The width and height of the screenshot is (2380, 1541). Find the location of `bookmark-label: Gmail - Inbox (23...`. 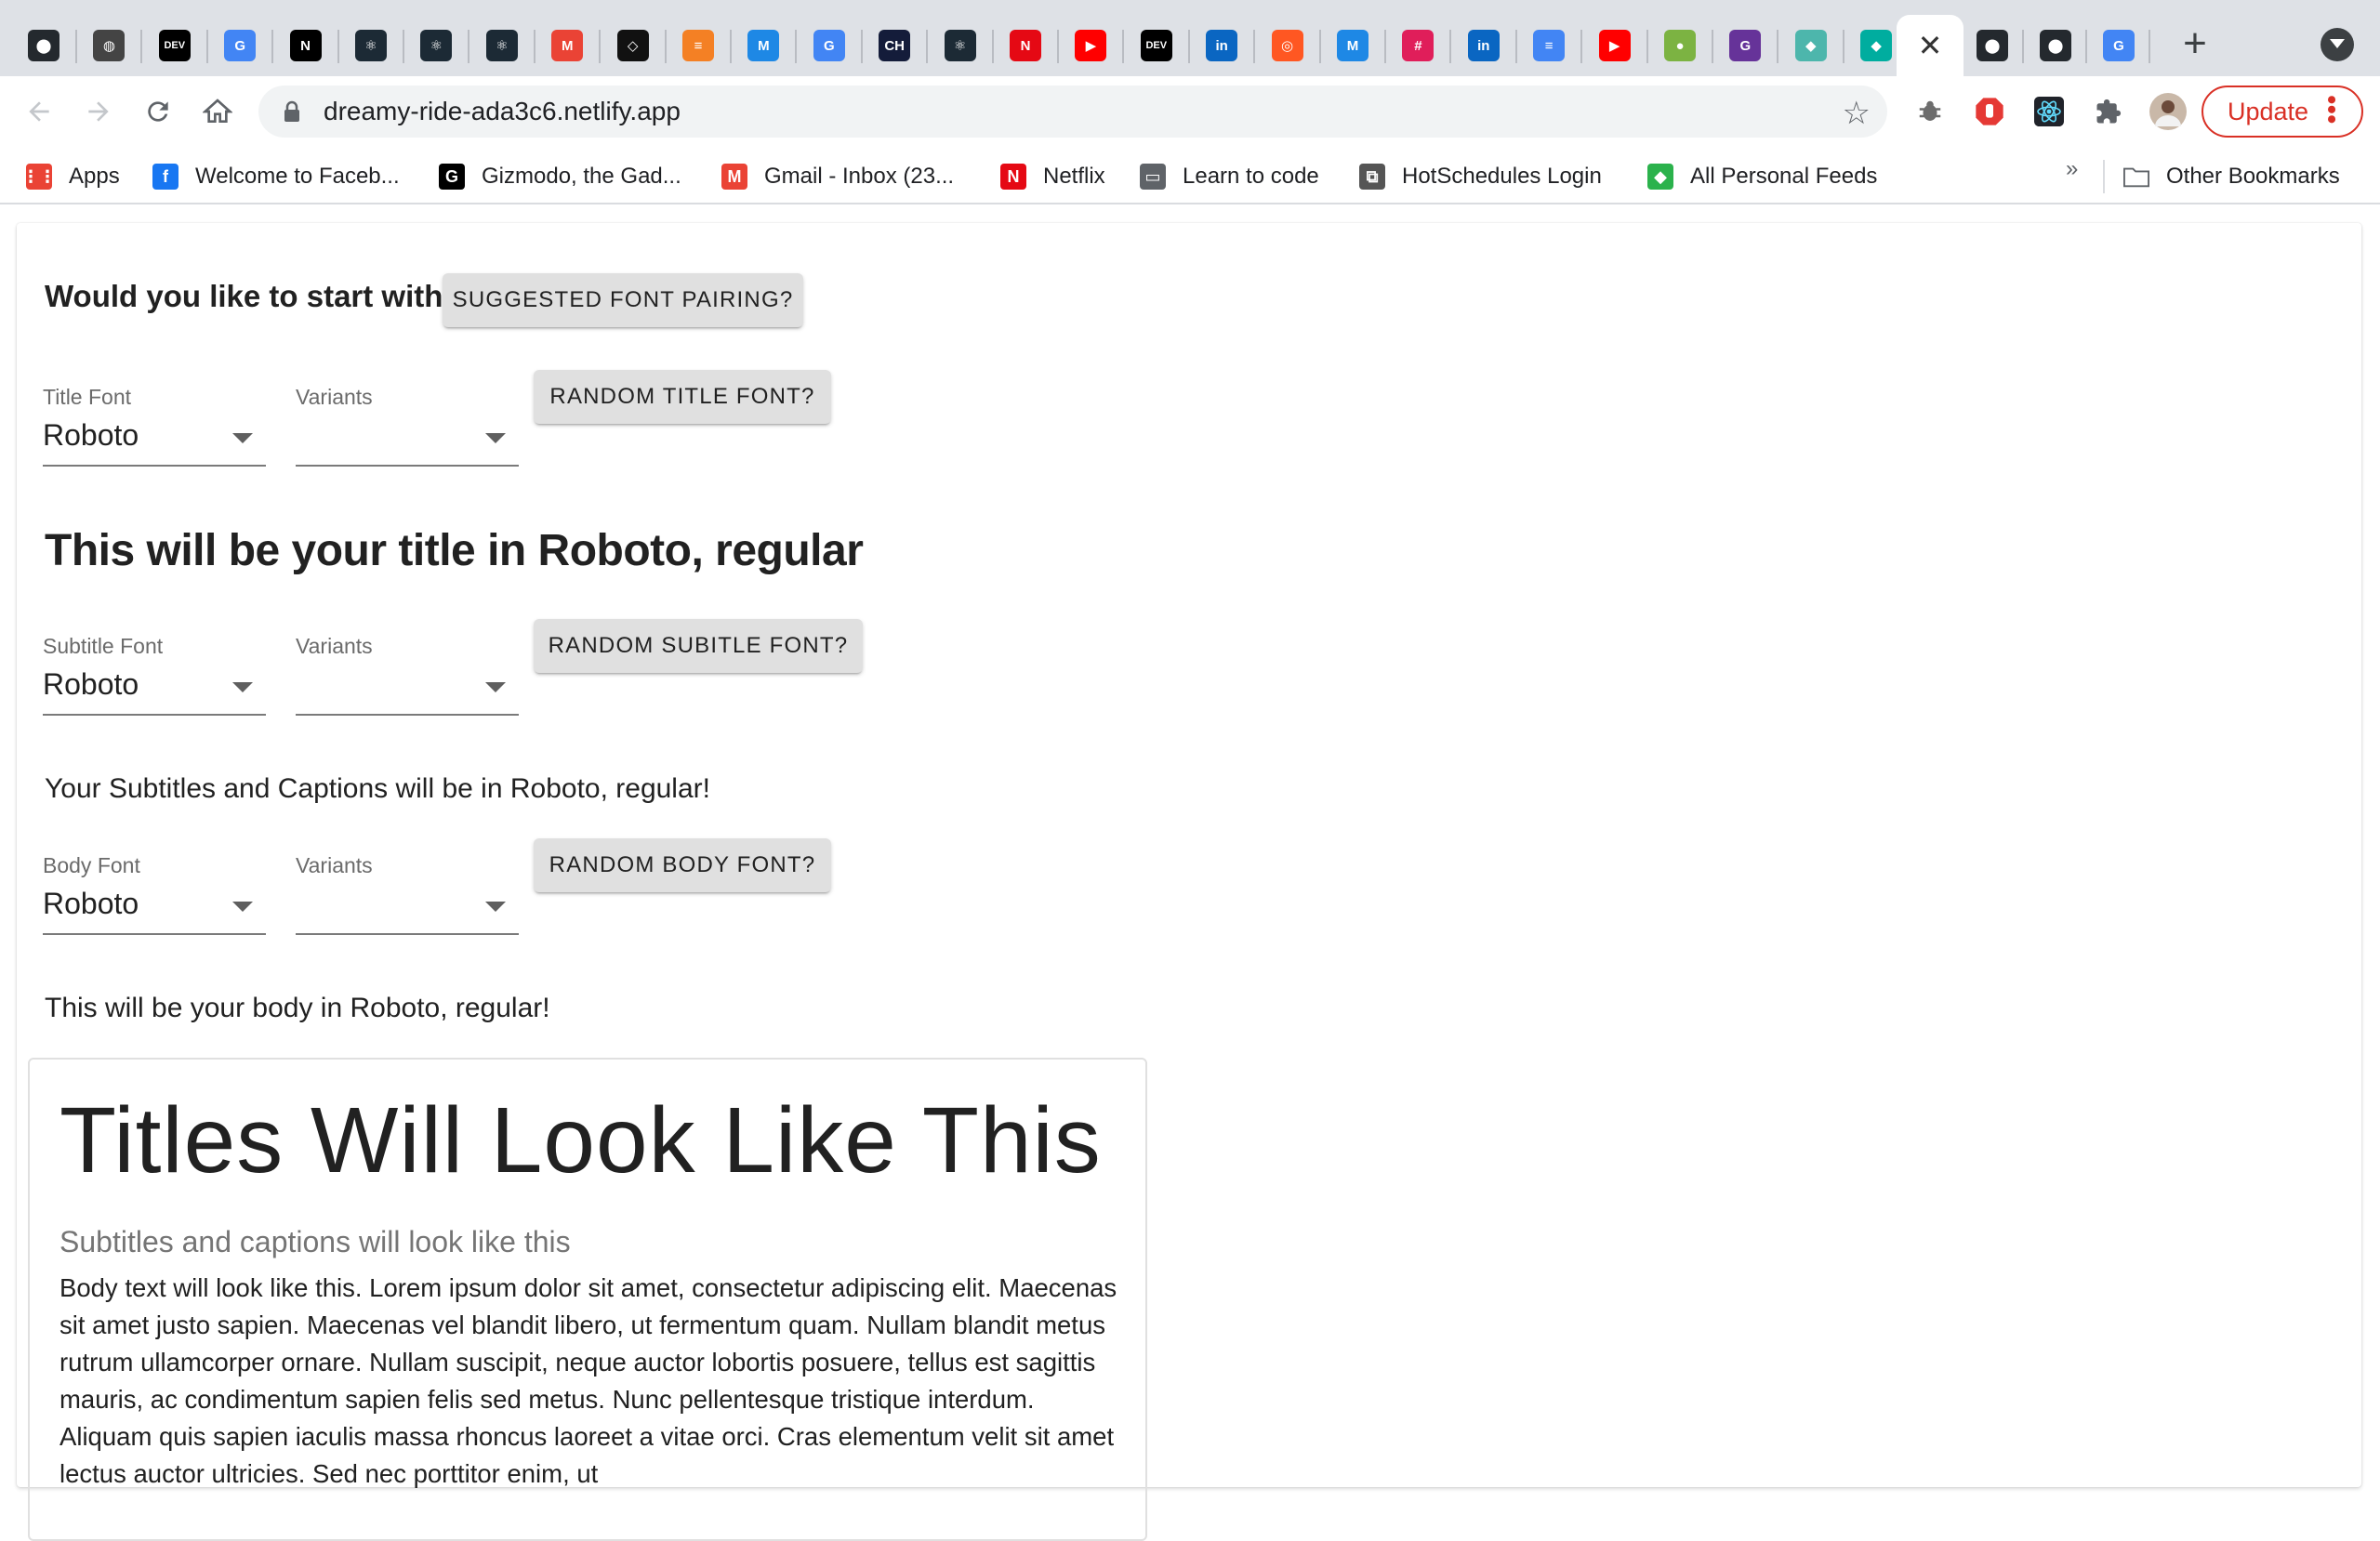

bookmark-label: Gmail - Inbox (23... is located at coordinates (859, 176).